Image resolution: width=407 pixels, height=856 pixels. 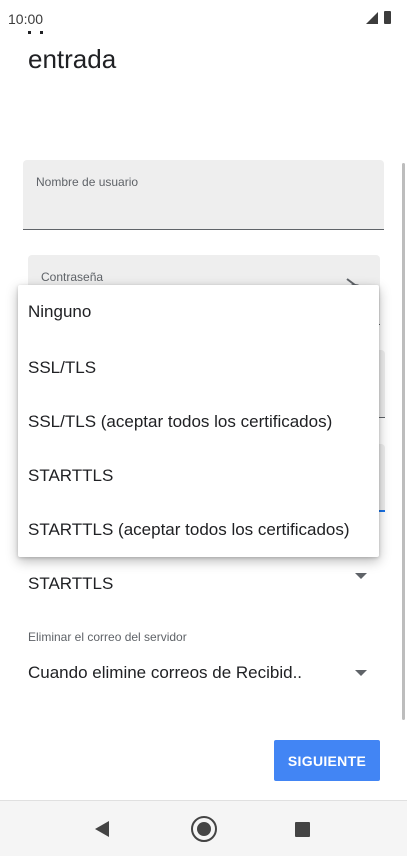 What do you see at coordinates (26, 19) in the screenshot?
I see `status-time: 10:00` at bounding box center [26, 19].